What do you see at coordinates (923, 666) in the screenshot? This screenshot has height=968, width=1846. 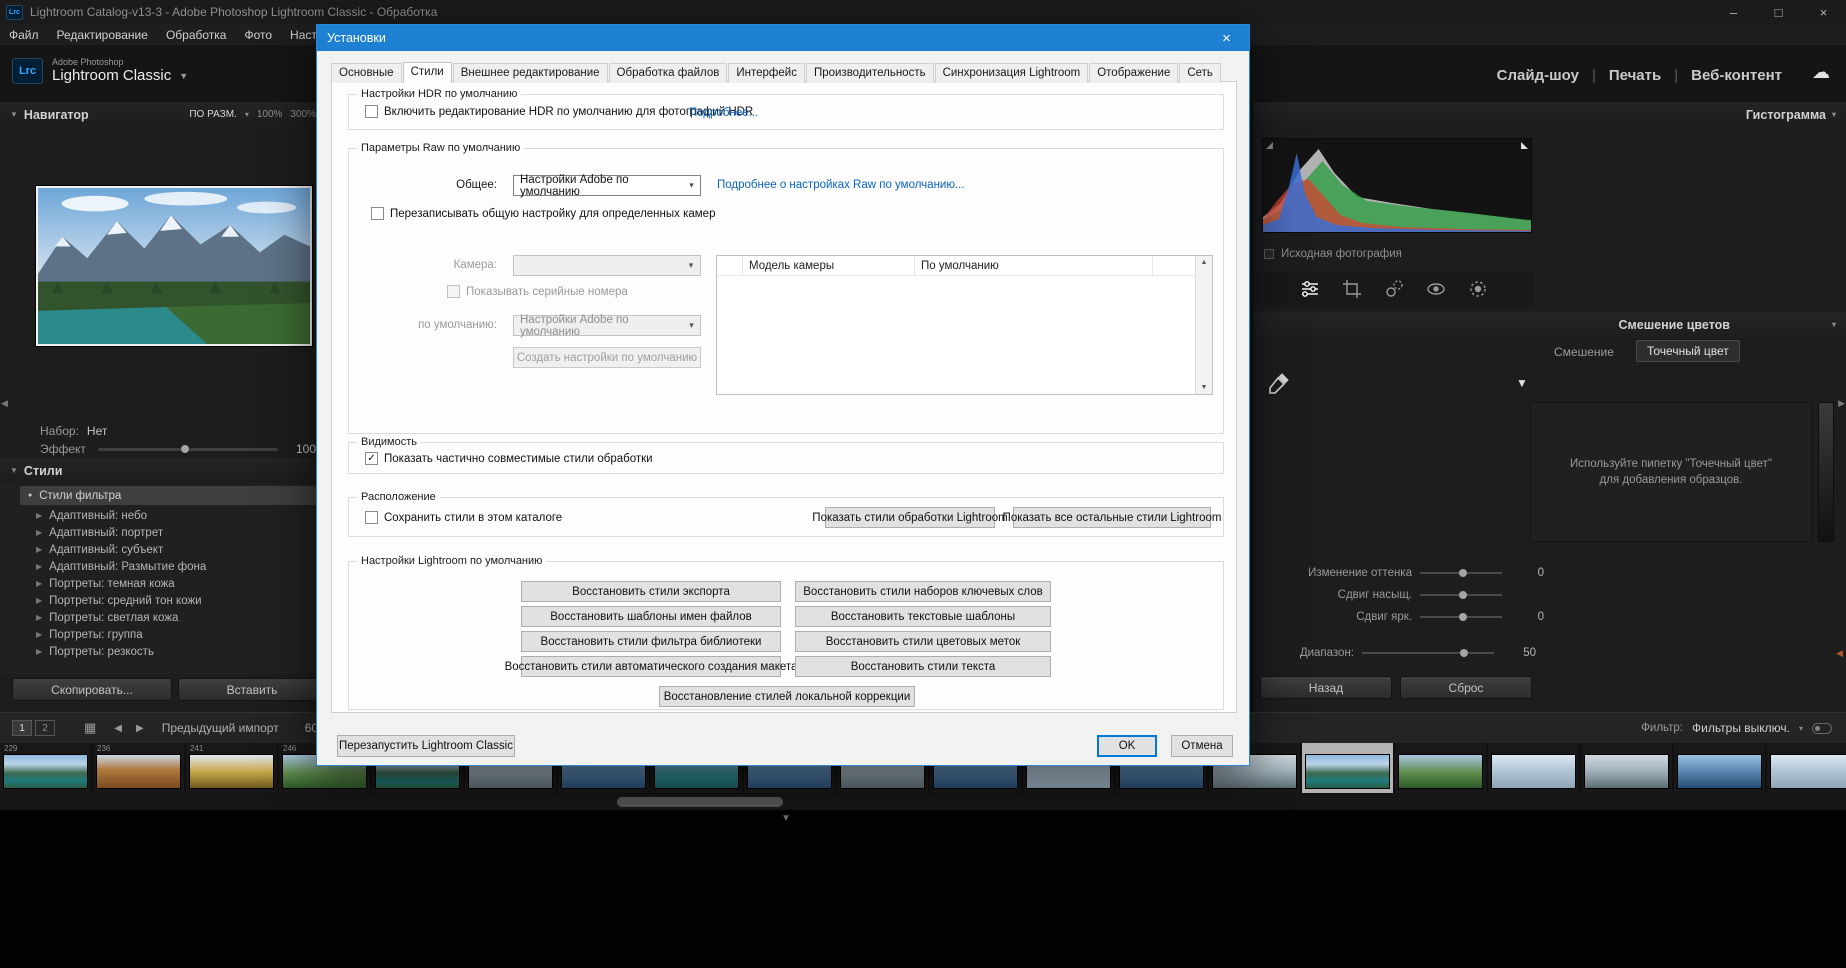 I see `restore-text-presets-button: Восстановить стили текста` at bounding box center [923, 666].